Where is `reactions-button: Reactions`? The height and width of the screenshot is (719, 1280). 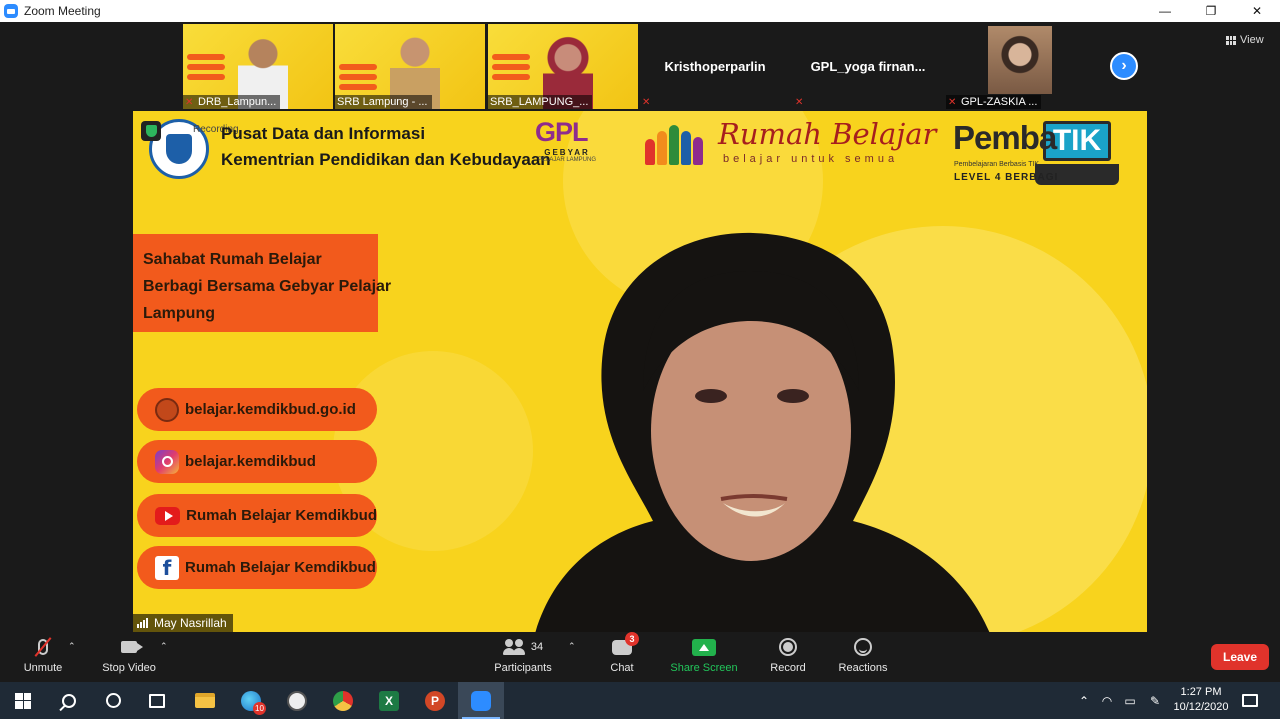 reactions-button: Reactions is located at coordinates (863, 655).